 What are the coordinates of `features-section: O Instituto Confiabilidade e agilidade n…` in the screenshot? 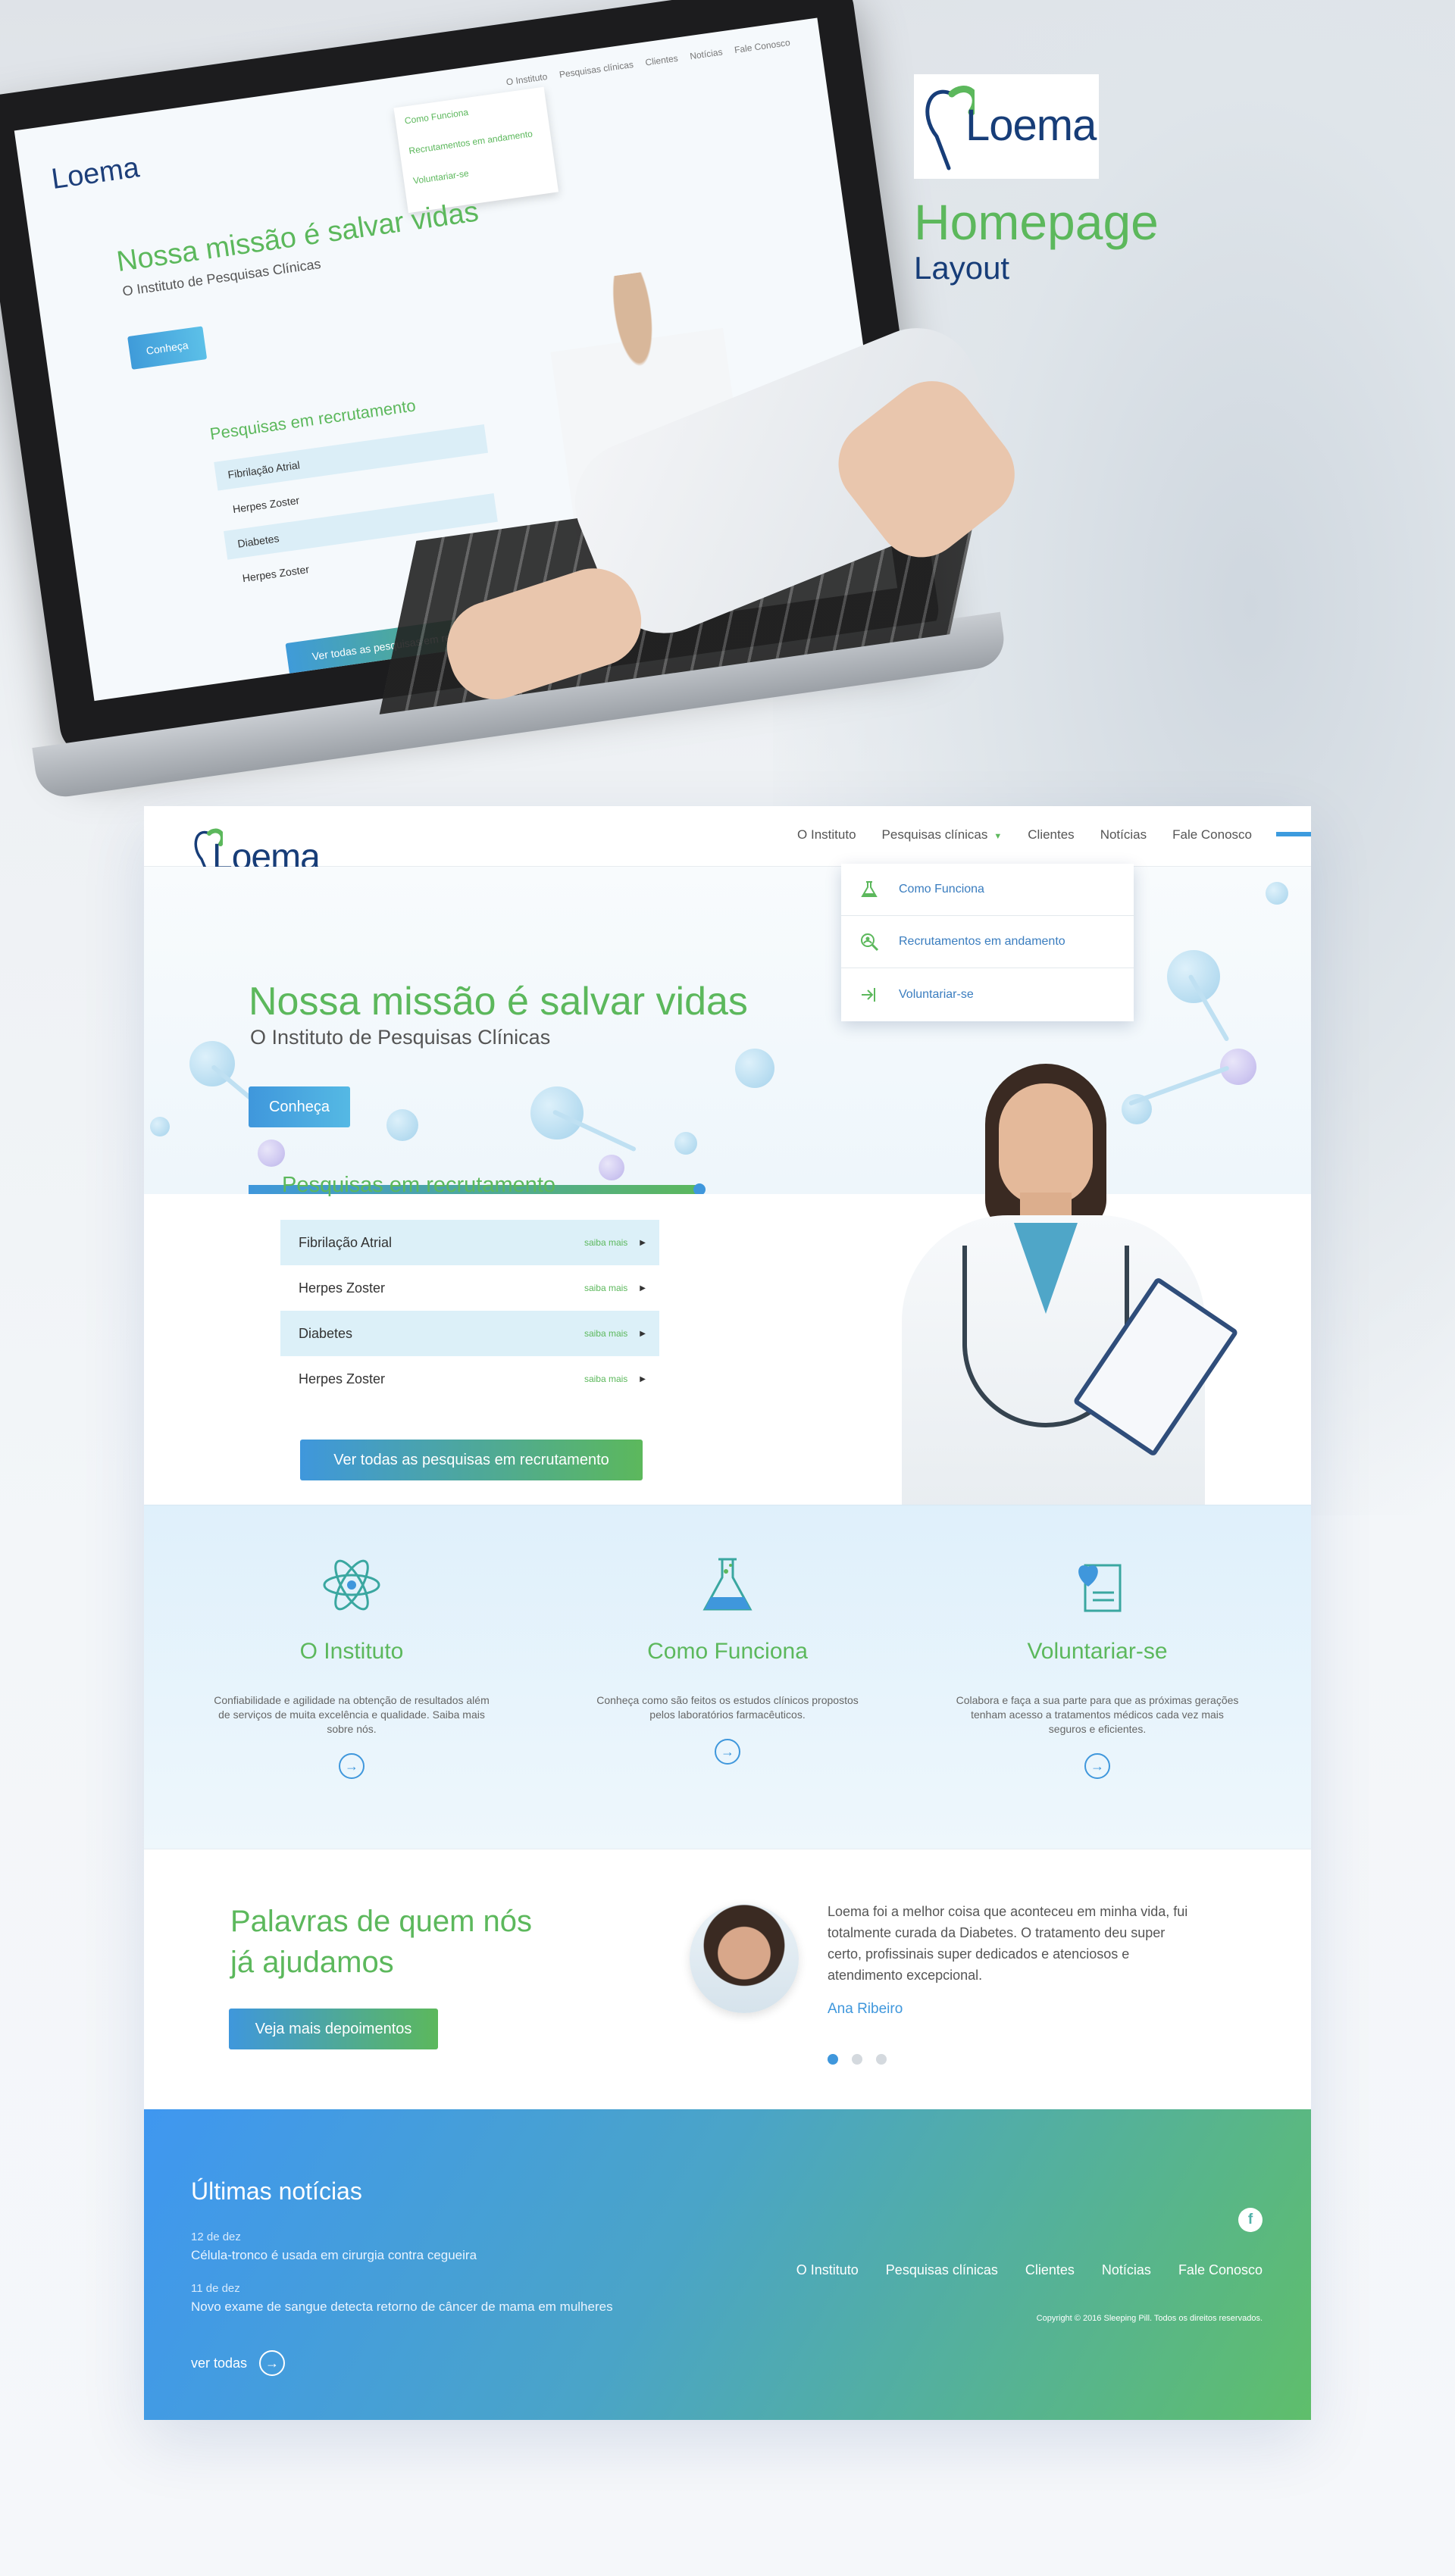 It's located at (727, 1677).